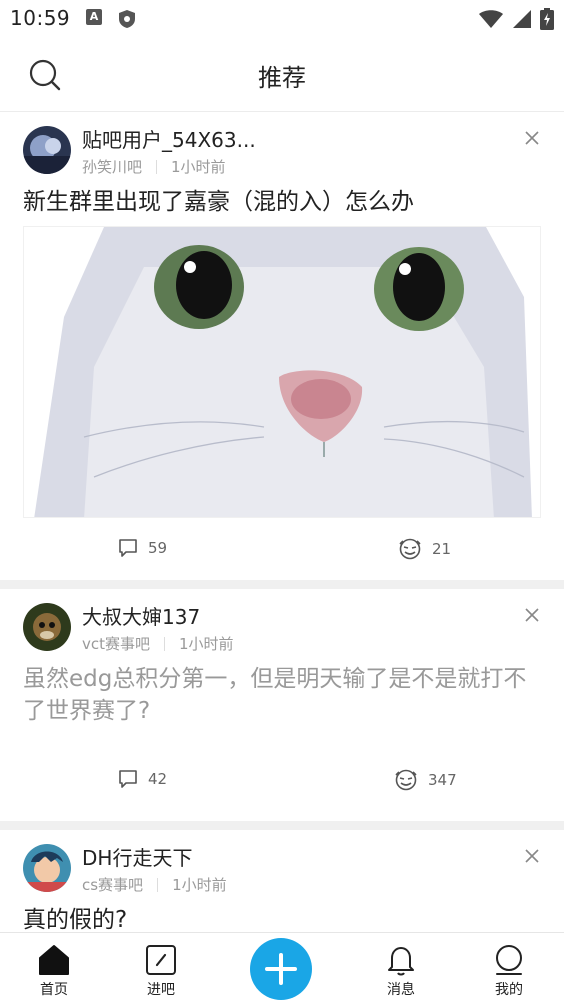 Image resolution: width=564 pixels, height=1004 pixels. I want to click on post-title: 新生群里出现了嘉豪（混的入）怎么办, so click(282, 197).